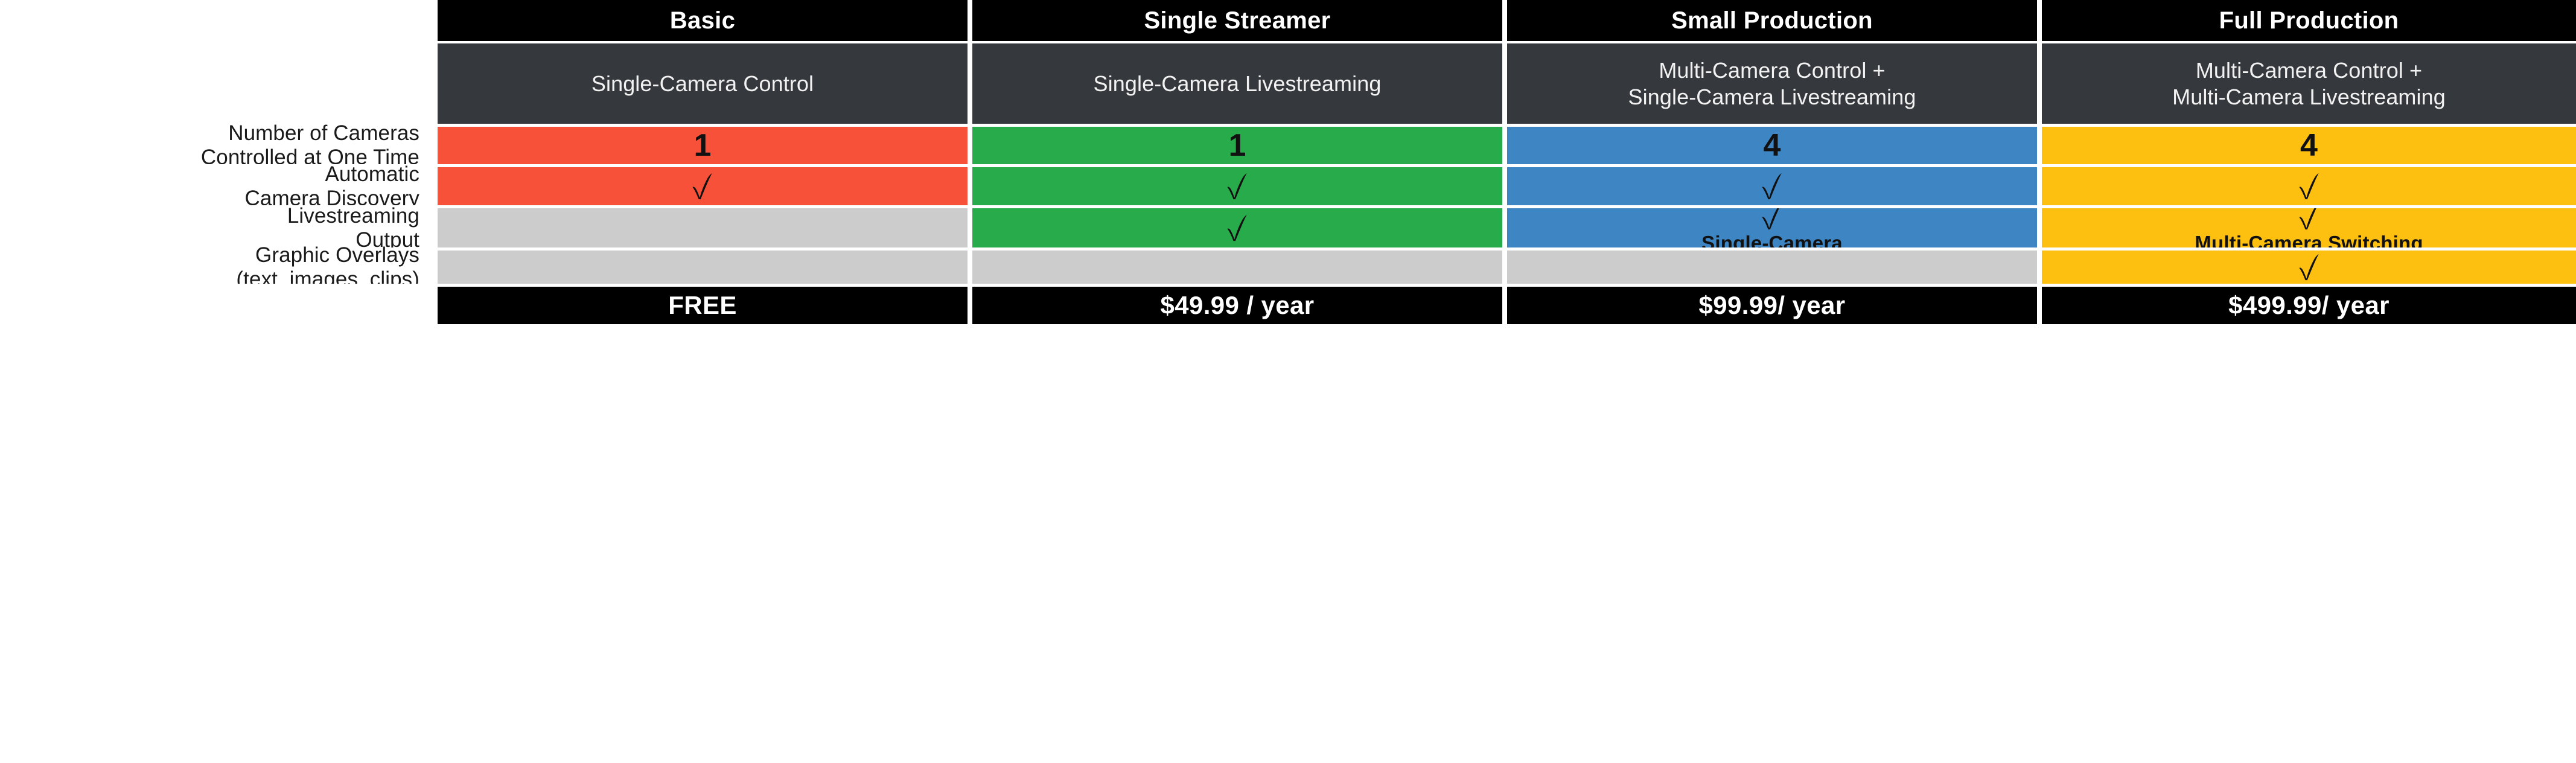 The image size is (2576, 763). Describe the element at coordinates (219, 20) in the screenshot. I see `header-label-spacer` at that location.